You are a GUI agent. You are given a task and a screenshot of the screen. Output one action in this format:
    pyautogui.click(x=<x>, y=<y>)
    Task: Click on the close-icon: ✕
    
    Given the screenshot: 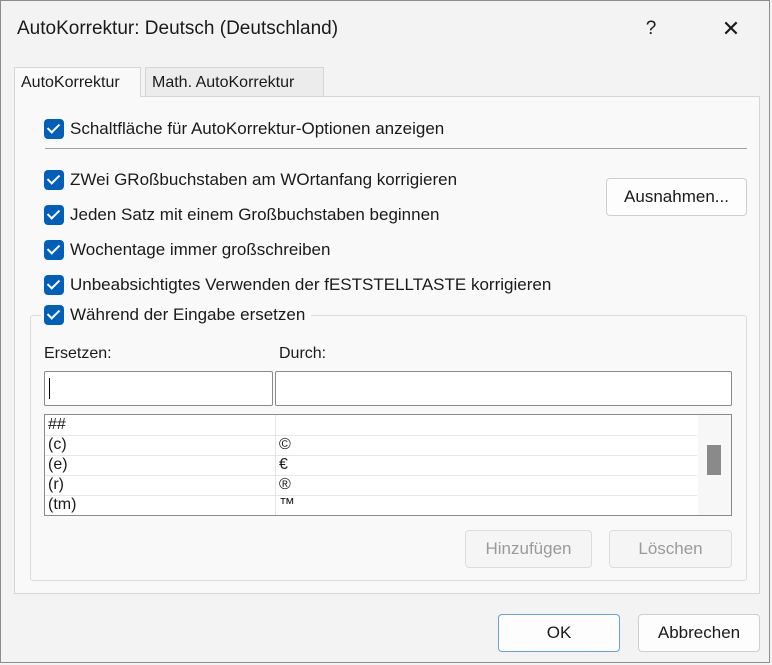 What is the action you would take?
    pyautogui.click(x=731, y=29)
    